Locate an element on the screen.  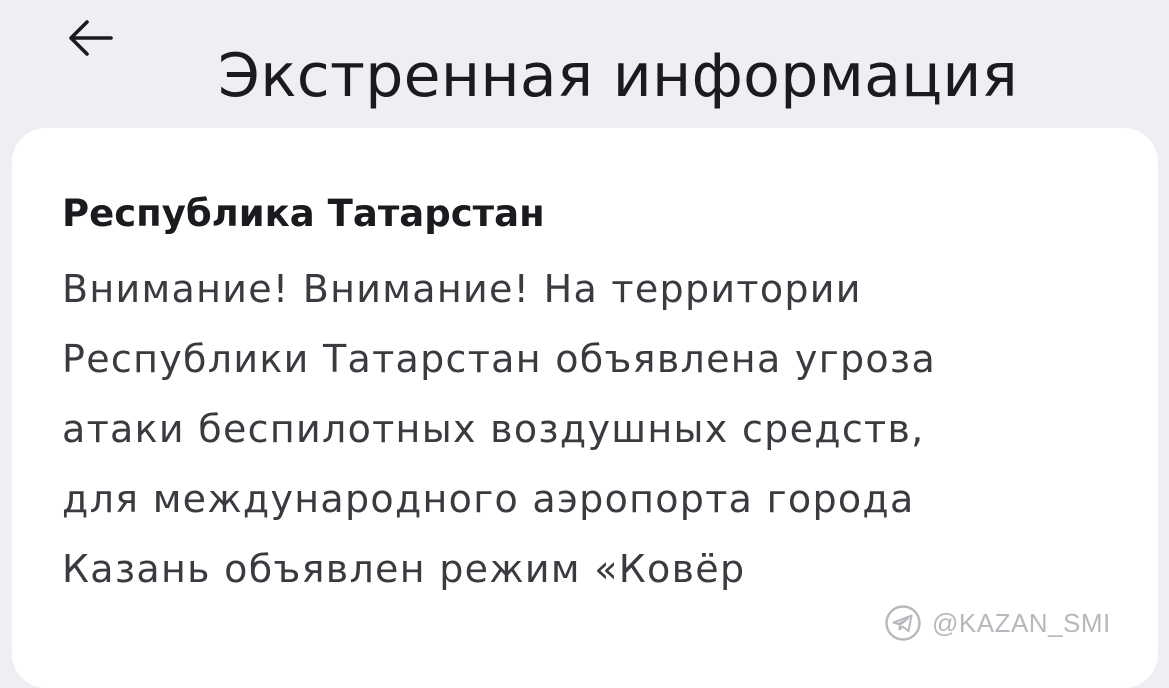
page-title: Экстренная информация is located at coordinates (618, 76).